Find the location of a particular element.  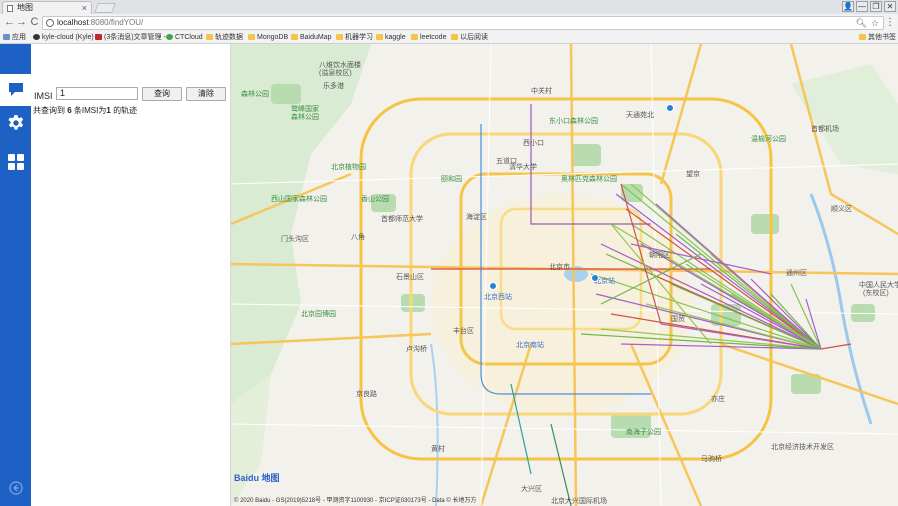

grid-icon is located at coordinates (15, 162).